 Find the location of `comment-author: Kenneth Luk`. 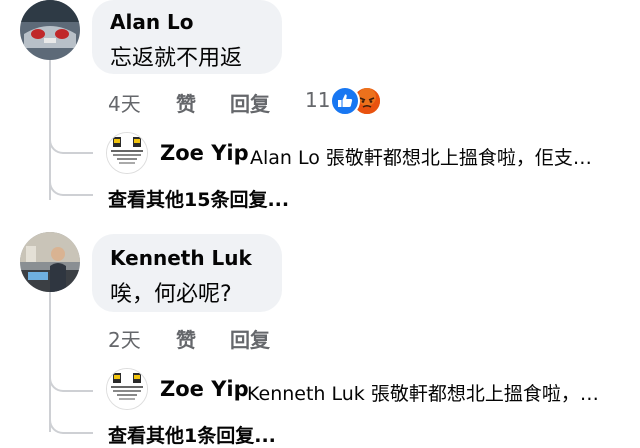

comment-author: Kenneth Luk is located at coordinates (181, 258).